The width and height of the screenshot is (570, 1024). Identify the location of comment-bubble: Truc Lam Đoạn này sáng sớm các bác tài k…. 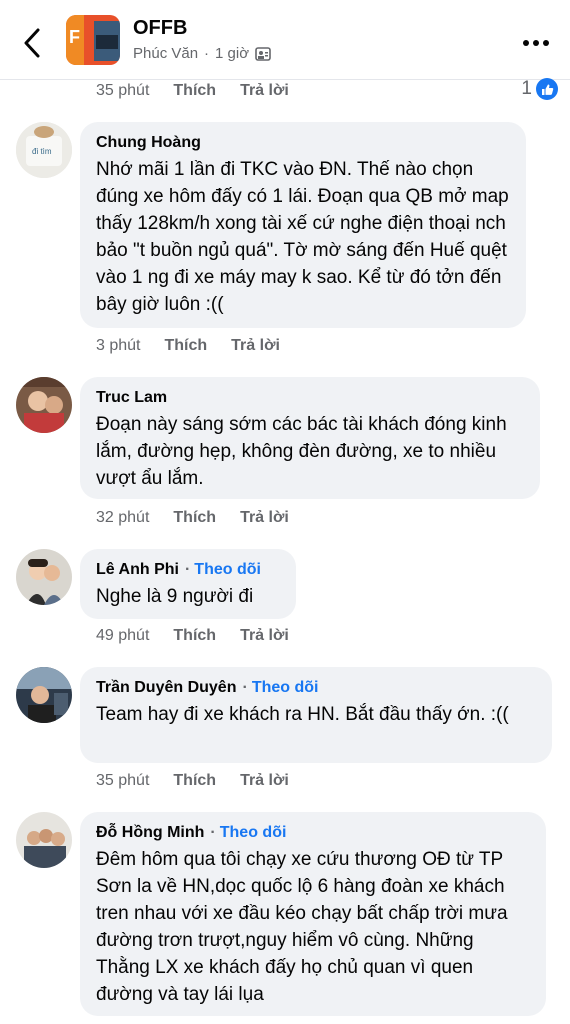
(310, 438).